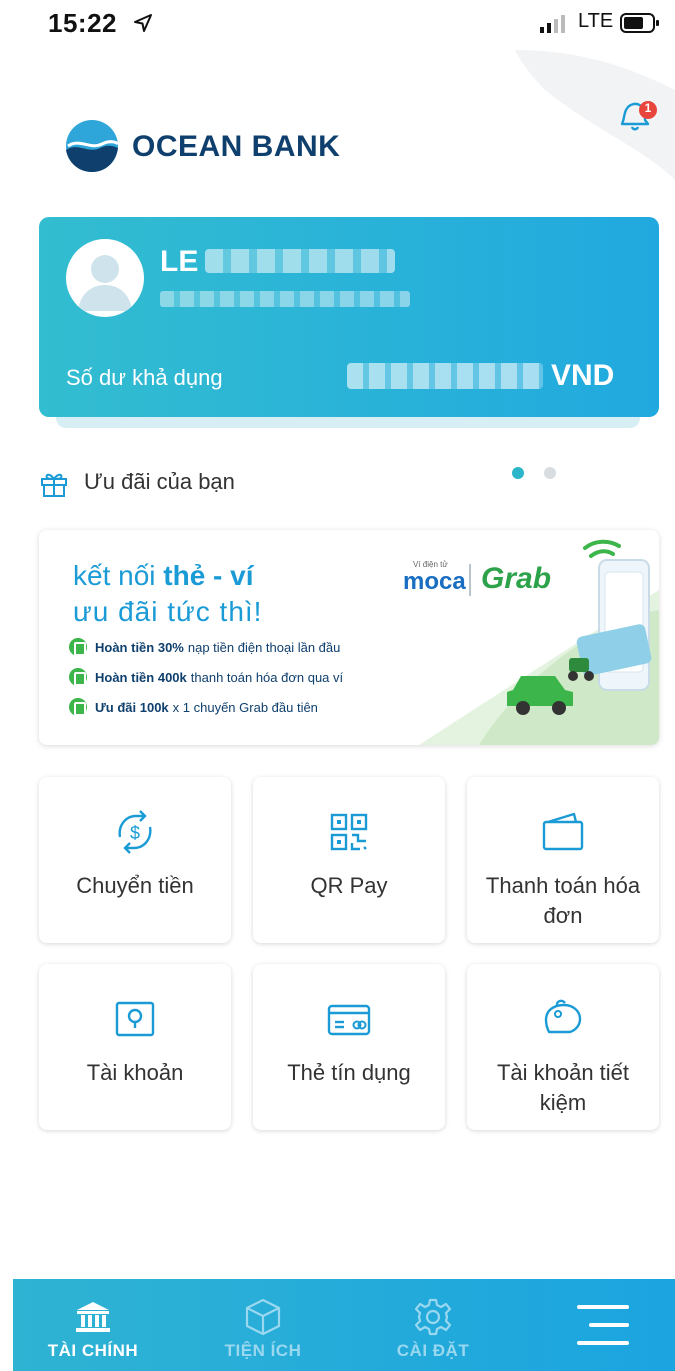  What do you see at coordinates (144, 377) in the screenshot?
I see `balance-label: Số dư khả dụng` at bounding box center [144, 377].